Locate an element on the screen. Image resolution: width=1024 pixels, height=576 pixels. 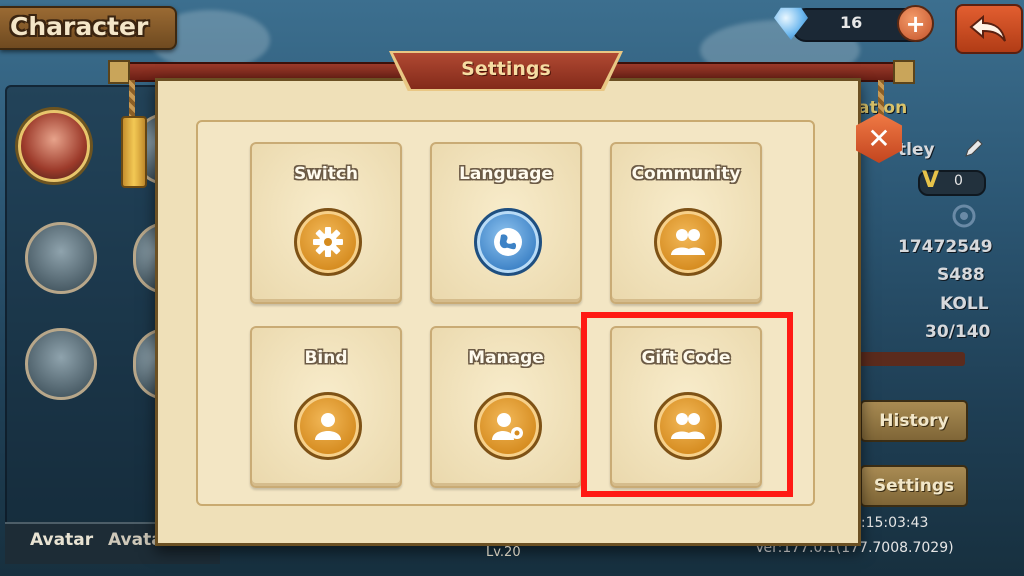
screen-title-banner: Character is located at coordinates (88, 28).